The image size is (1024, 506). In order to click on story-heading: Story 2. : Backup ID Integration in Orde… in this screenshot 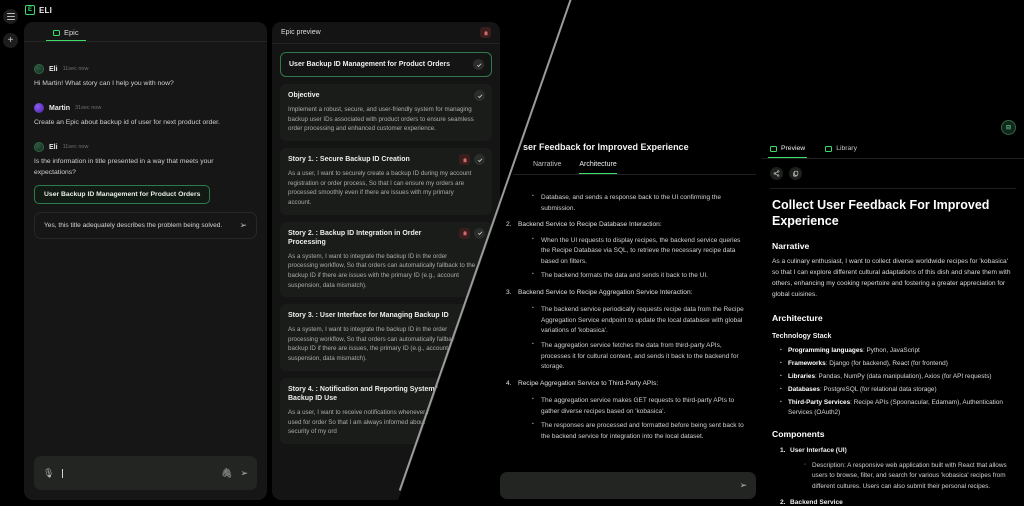, I will do `click(355, 237)`.